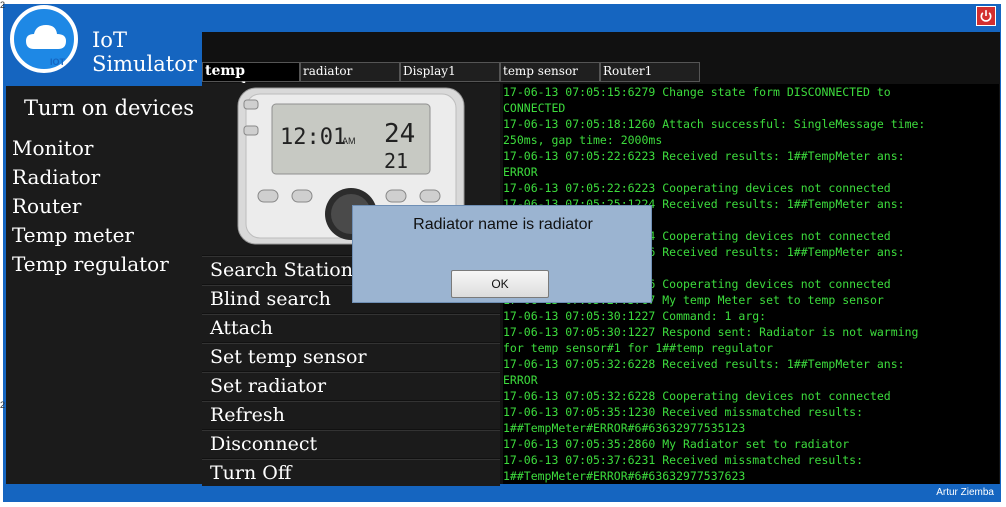 The image size is (1006, 507). What do you see at coordinates (583, 140) in the screenshot?
I see `log-line: 250ms, gap time: 2000ms` at bounding box center [583, 140].